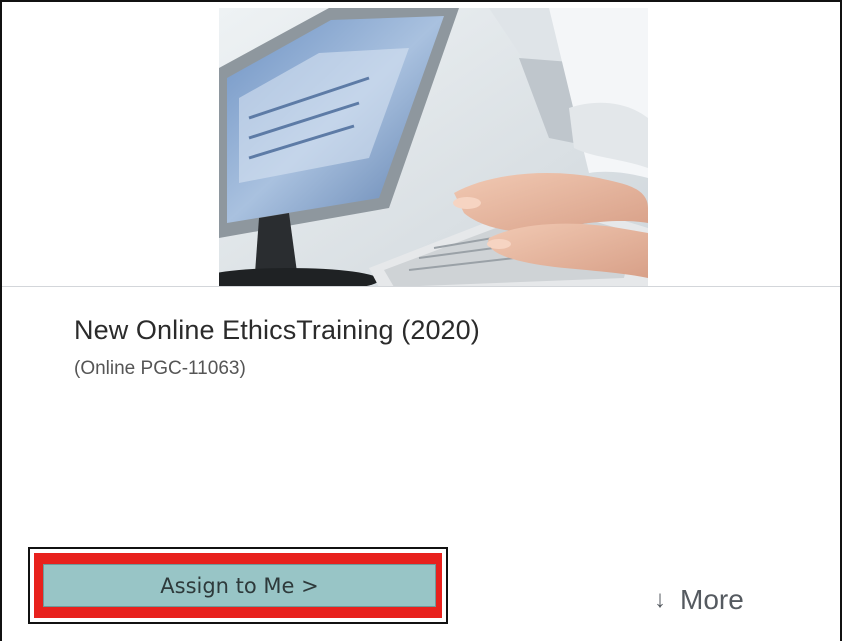 The height and width of the screenshot is (641, 846). I want to click on assign-to-me-button: Assign to Me >, so click(239, 585).